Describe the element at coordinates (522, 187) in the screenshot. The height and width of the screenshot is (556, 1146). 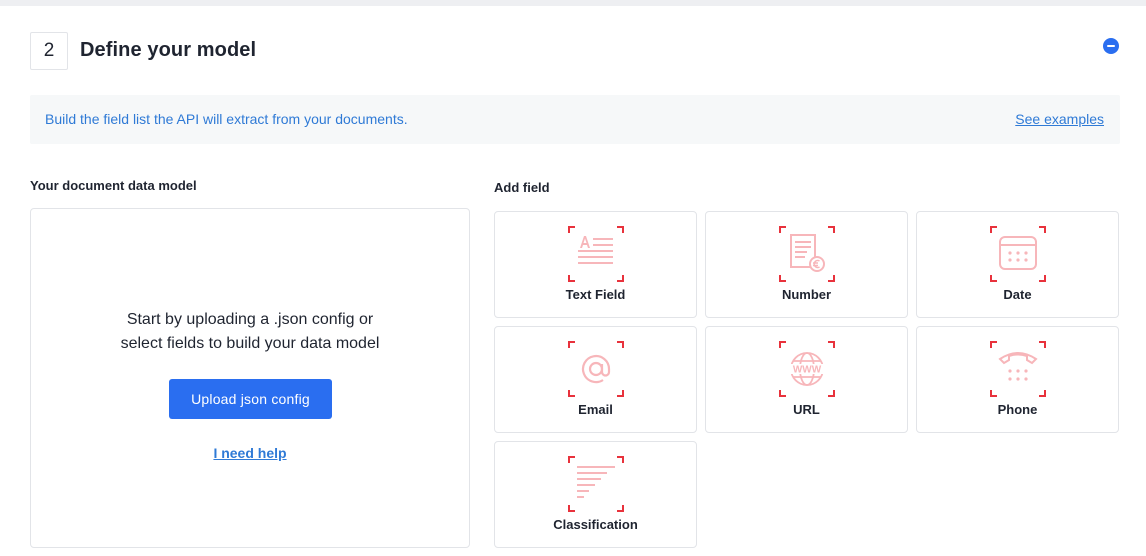
I see `add-field-heading: Add field` at that location.